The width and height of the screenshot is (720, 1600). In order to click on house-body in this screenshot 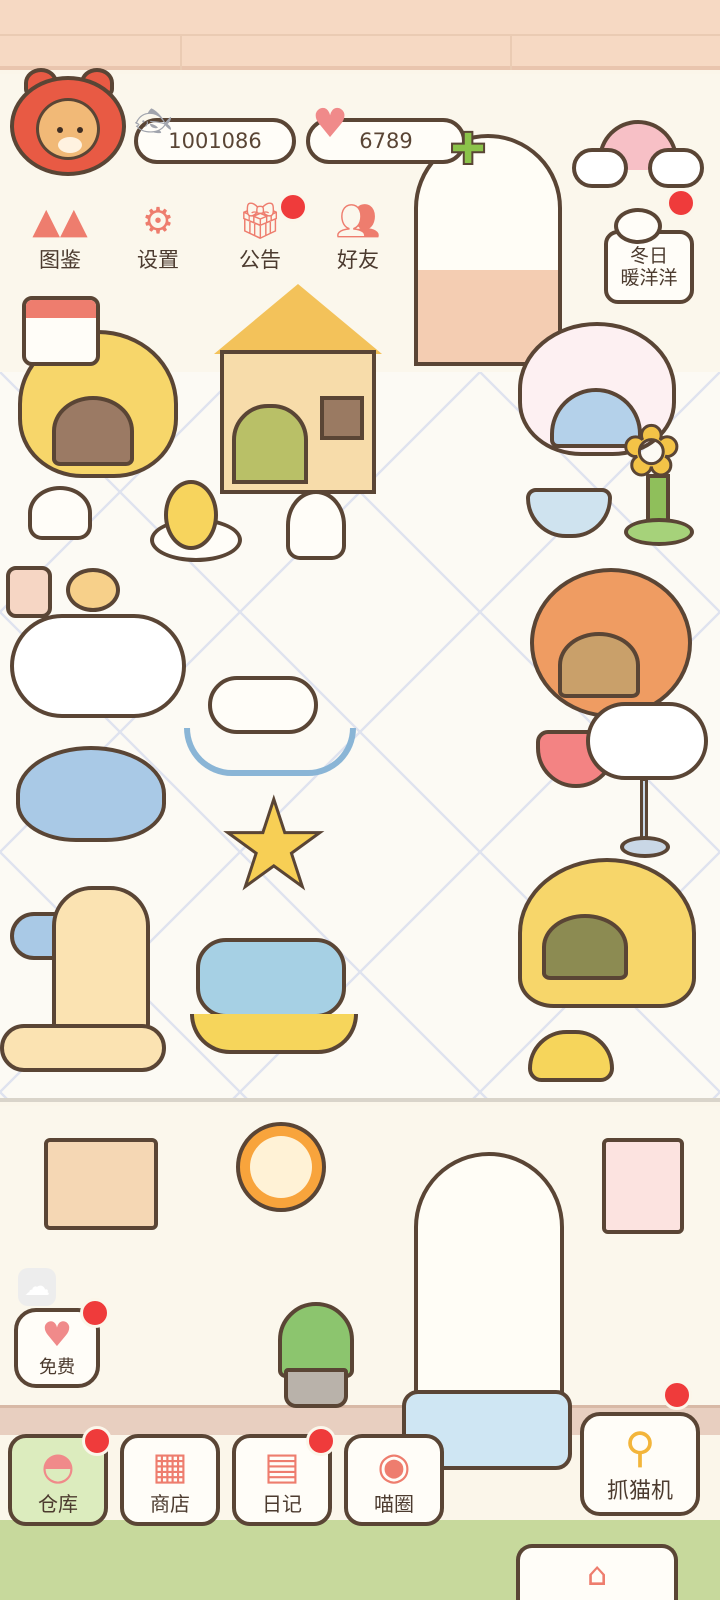, I will do `click(298, 422)`.